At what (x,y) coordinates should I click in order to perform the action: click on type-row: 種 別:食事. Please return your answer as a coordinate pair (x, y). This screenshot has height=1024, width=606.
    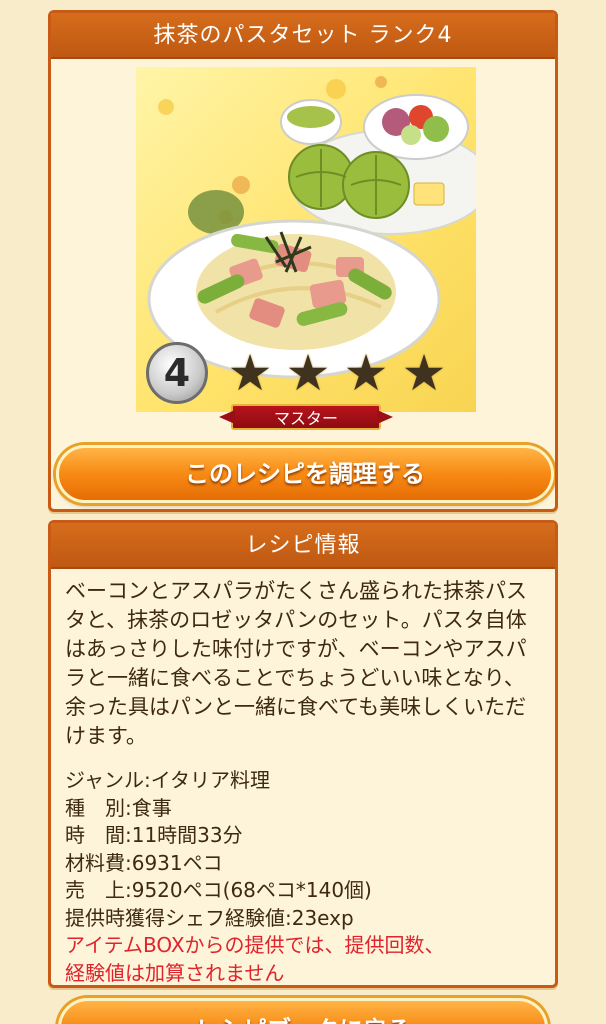
    Looking at the image, I should click on (118, 807).